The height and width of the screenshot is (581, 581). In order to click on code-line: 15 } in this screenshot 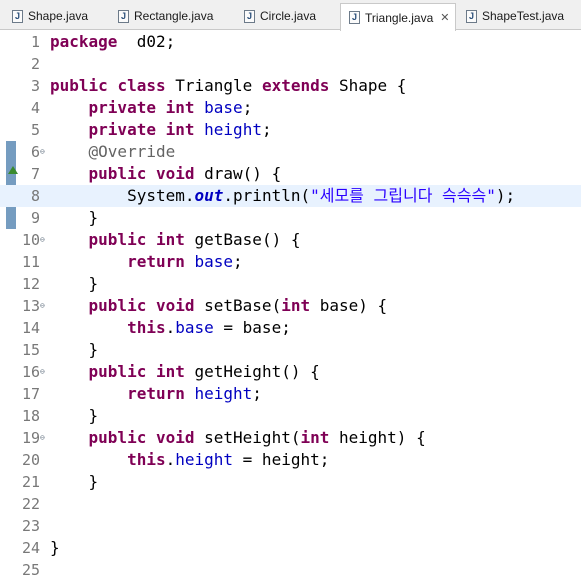, I will do `click(290, 350)`.